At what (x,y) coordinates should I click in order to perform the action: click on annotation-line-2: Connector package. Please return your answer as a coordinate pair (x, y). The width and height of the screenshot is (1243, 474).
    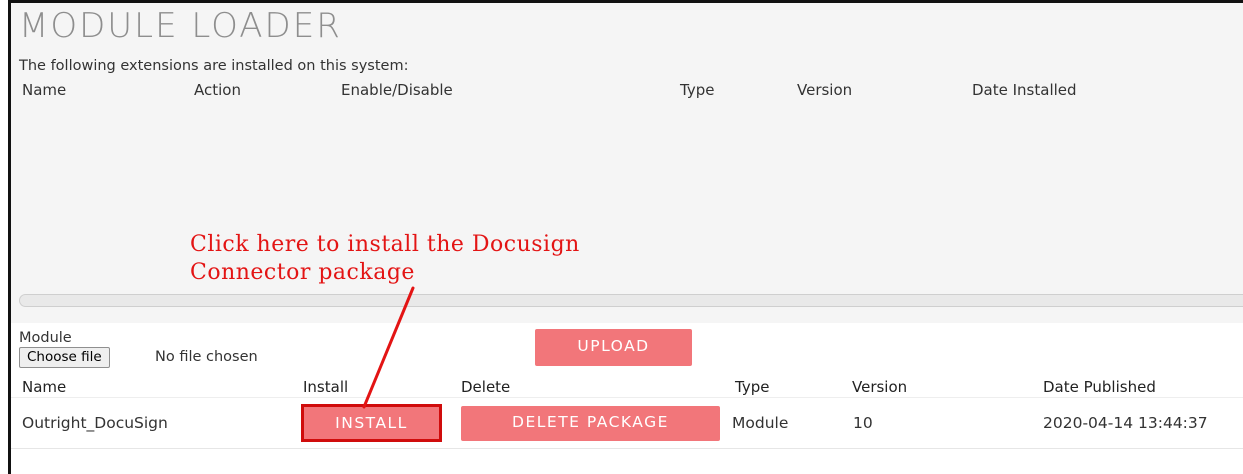
    Looking at the image, I should click on (302, 272).